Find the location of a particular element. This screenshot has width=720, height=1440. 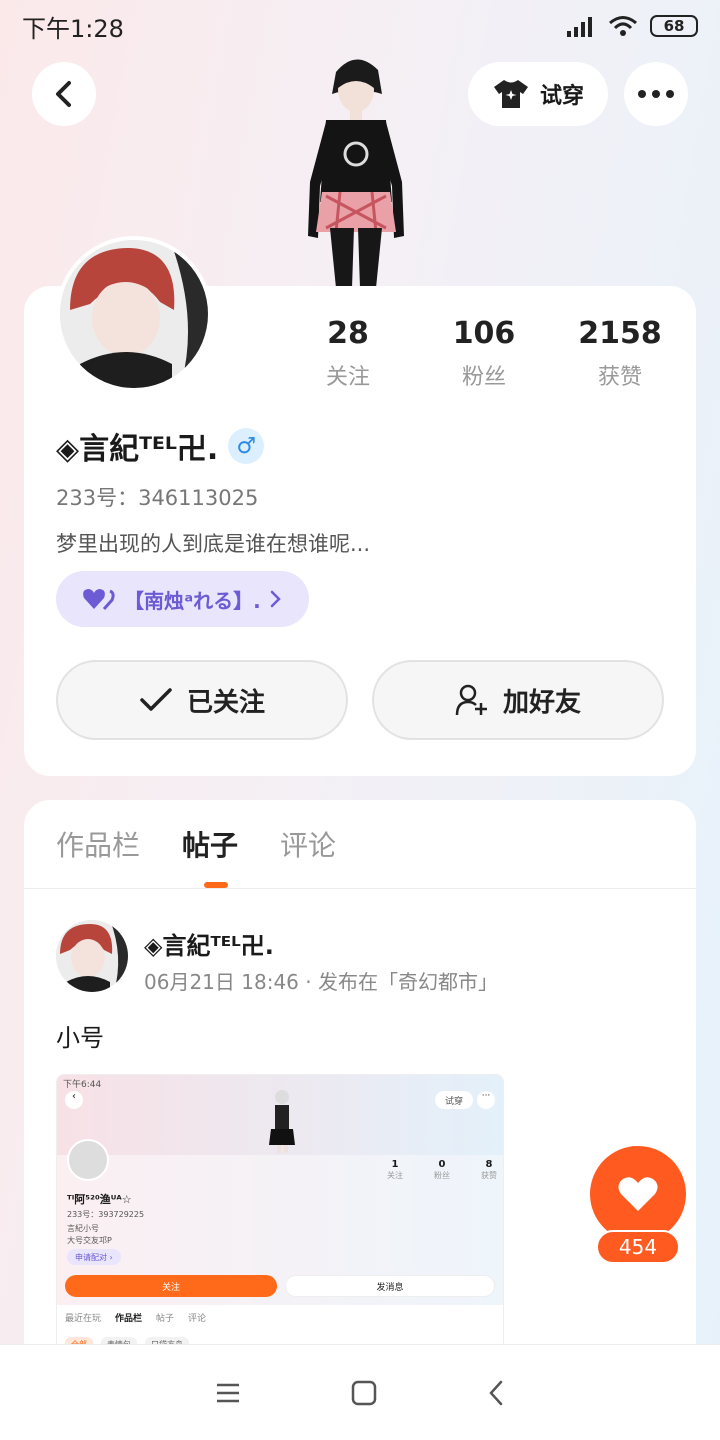

more-options-button is located at coordinates (656, 94).